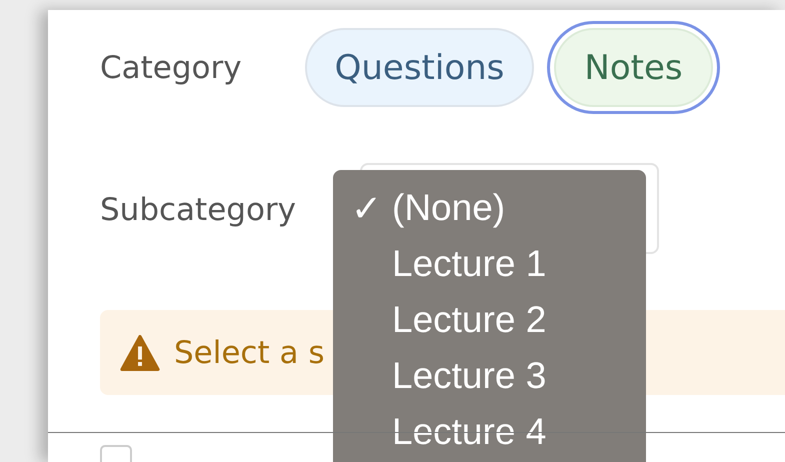  What do you see at coordinates (449, 208) in the screenshot?
I see `menu-item: (None)` at bounding box center [449, 208].